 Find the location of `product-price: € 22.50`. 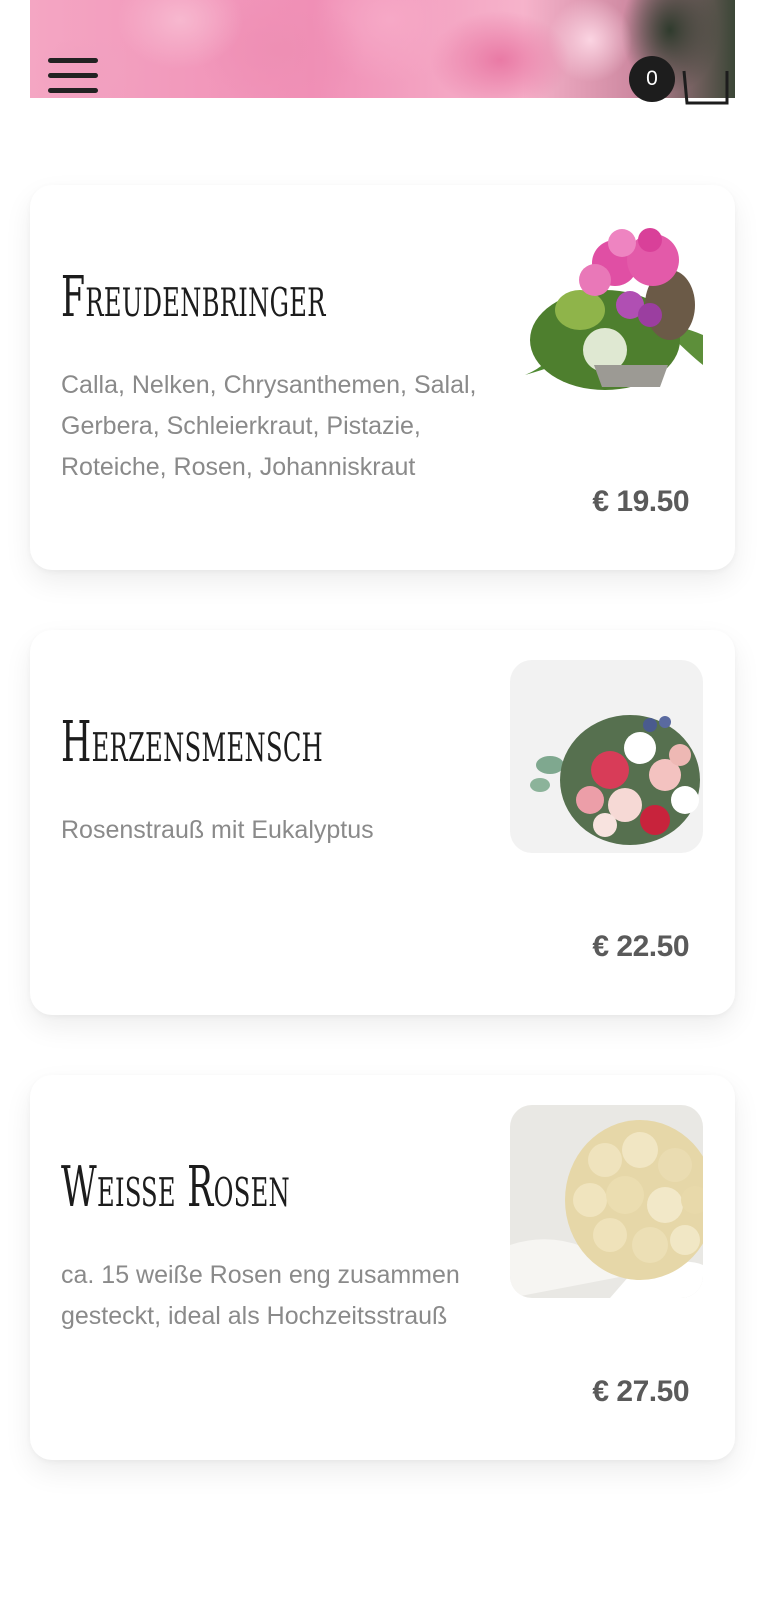

product-price: € 22.50 is located at coordinates (640, 946).